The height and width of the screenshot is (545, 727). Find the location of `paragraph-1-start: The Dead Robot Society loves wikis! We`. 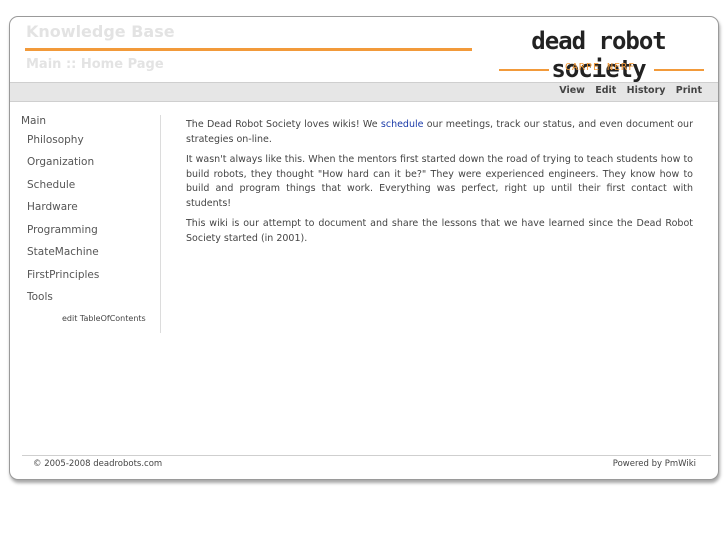

paragraph-1-start: The Dead Robot Society loves wikis! We is located at coordinates (283, 124).